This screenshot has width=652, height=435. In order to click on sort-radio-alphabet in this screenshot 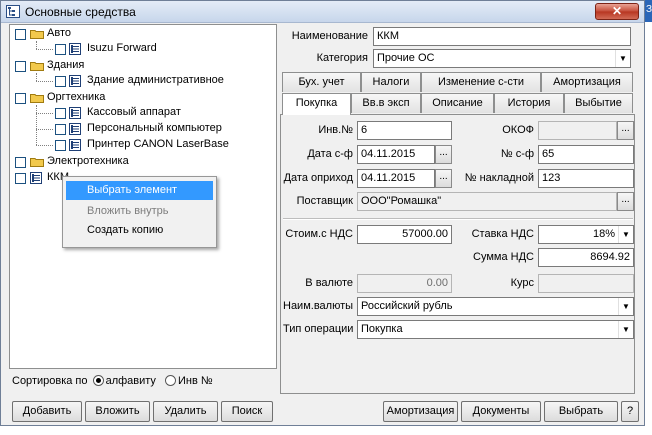, I will do `click(98, 380)`.